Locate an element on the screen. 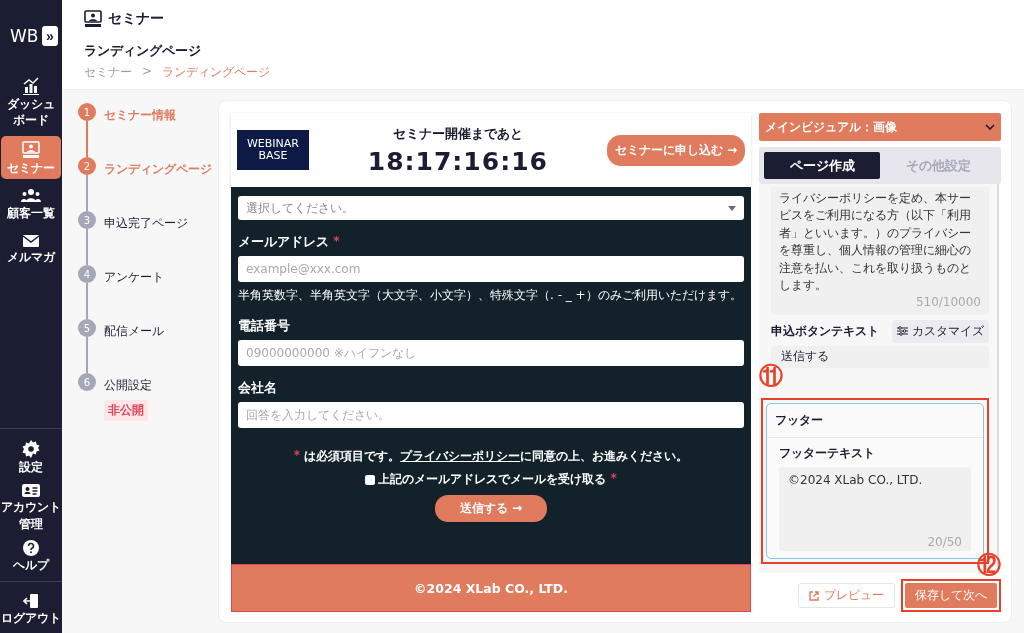 This screenshot has width=1024, height=633. select-field: 選択してください。 is located at coordinates (491, 208).